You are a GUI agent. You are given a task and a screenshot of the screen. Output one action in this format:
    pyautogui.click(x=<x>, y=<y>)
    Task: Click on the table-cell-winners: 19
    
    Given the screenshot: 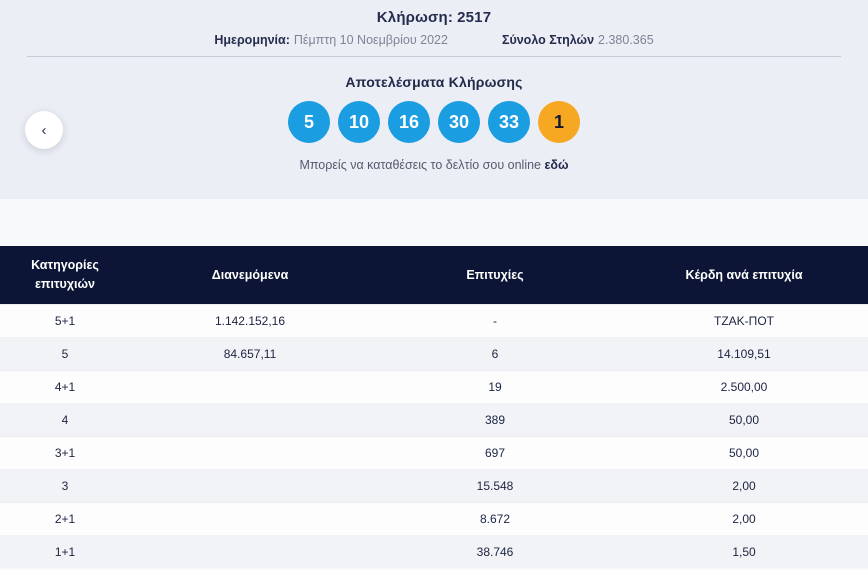 What is the action you would take?
    pyautogui.click(x=495, y=387)
    